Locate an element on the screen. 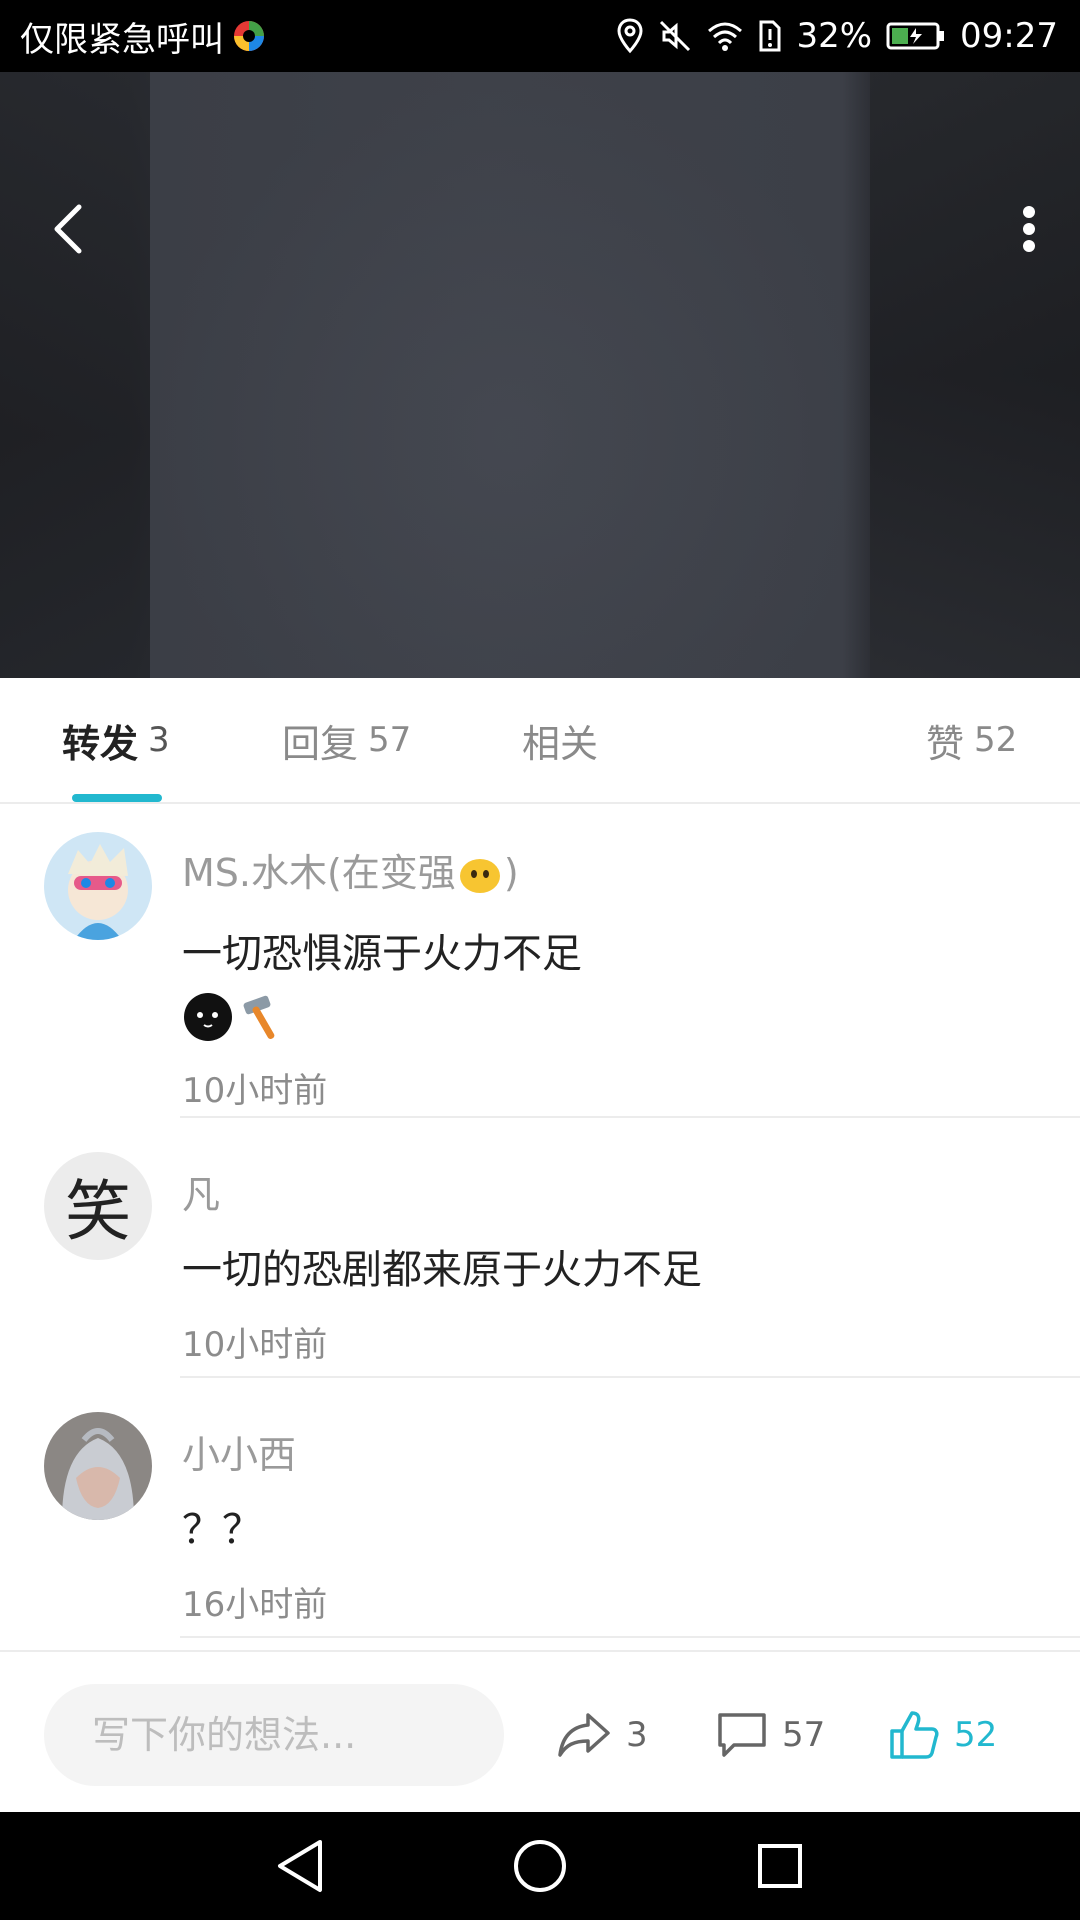 This screenshot has height=1920, width=1080. tab-label: 赞 is located at coordinates (945, 743).